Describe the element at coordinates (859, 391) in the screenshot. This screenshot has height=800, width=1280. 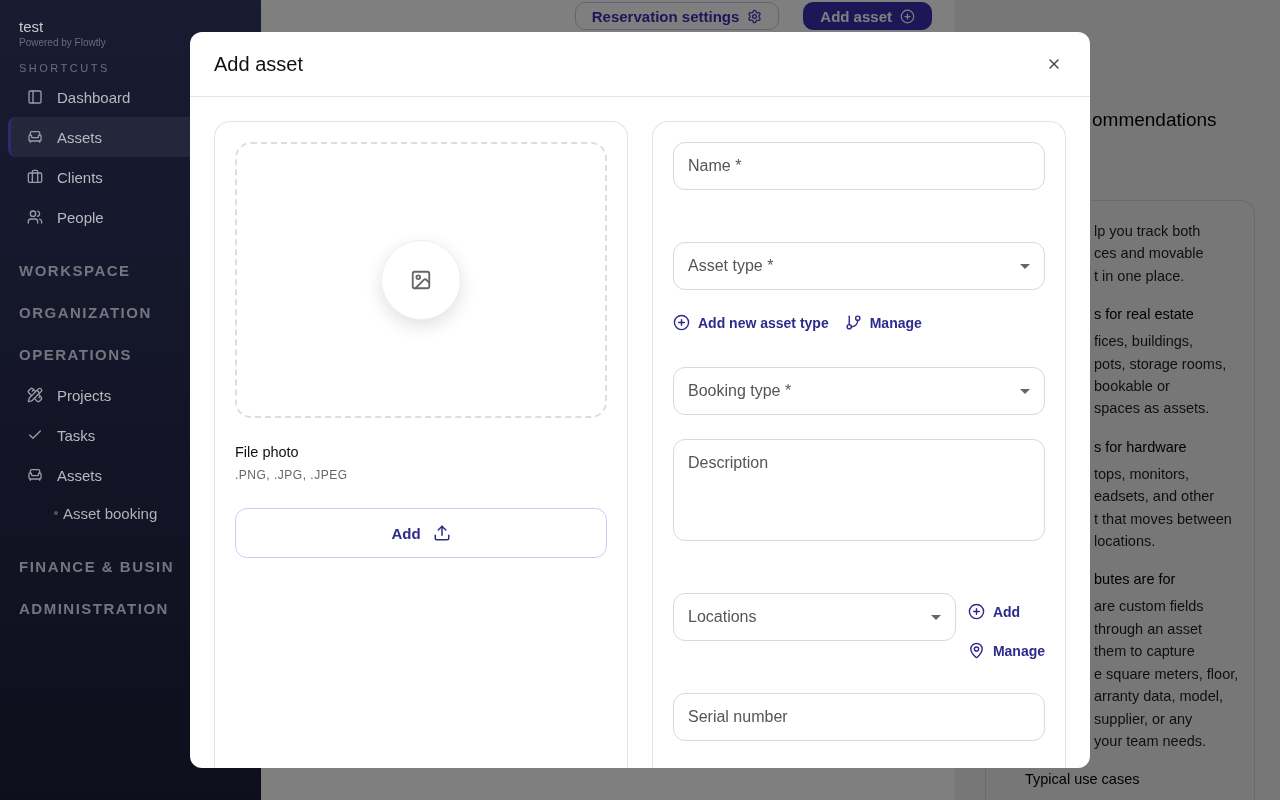
I see `select-field: Booking type *` at that location.